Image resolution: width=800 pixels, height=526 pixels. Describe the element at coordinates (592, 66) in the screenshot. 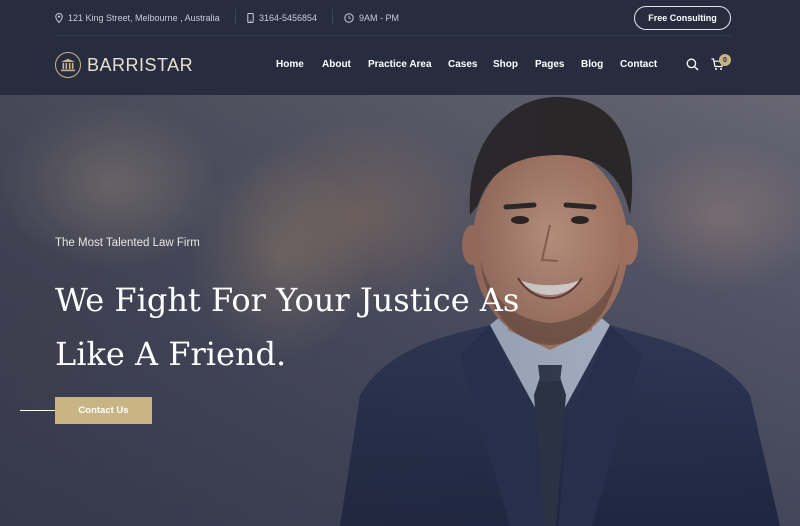

I see `nav-item-blog: Blog` at that location.